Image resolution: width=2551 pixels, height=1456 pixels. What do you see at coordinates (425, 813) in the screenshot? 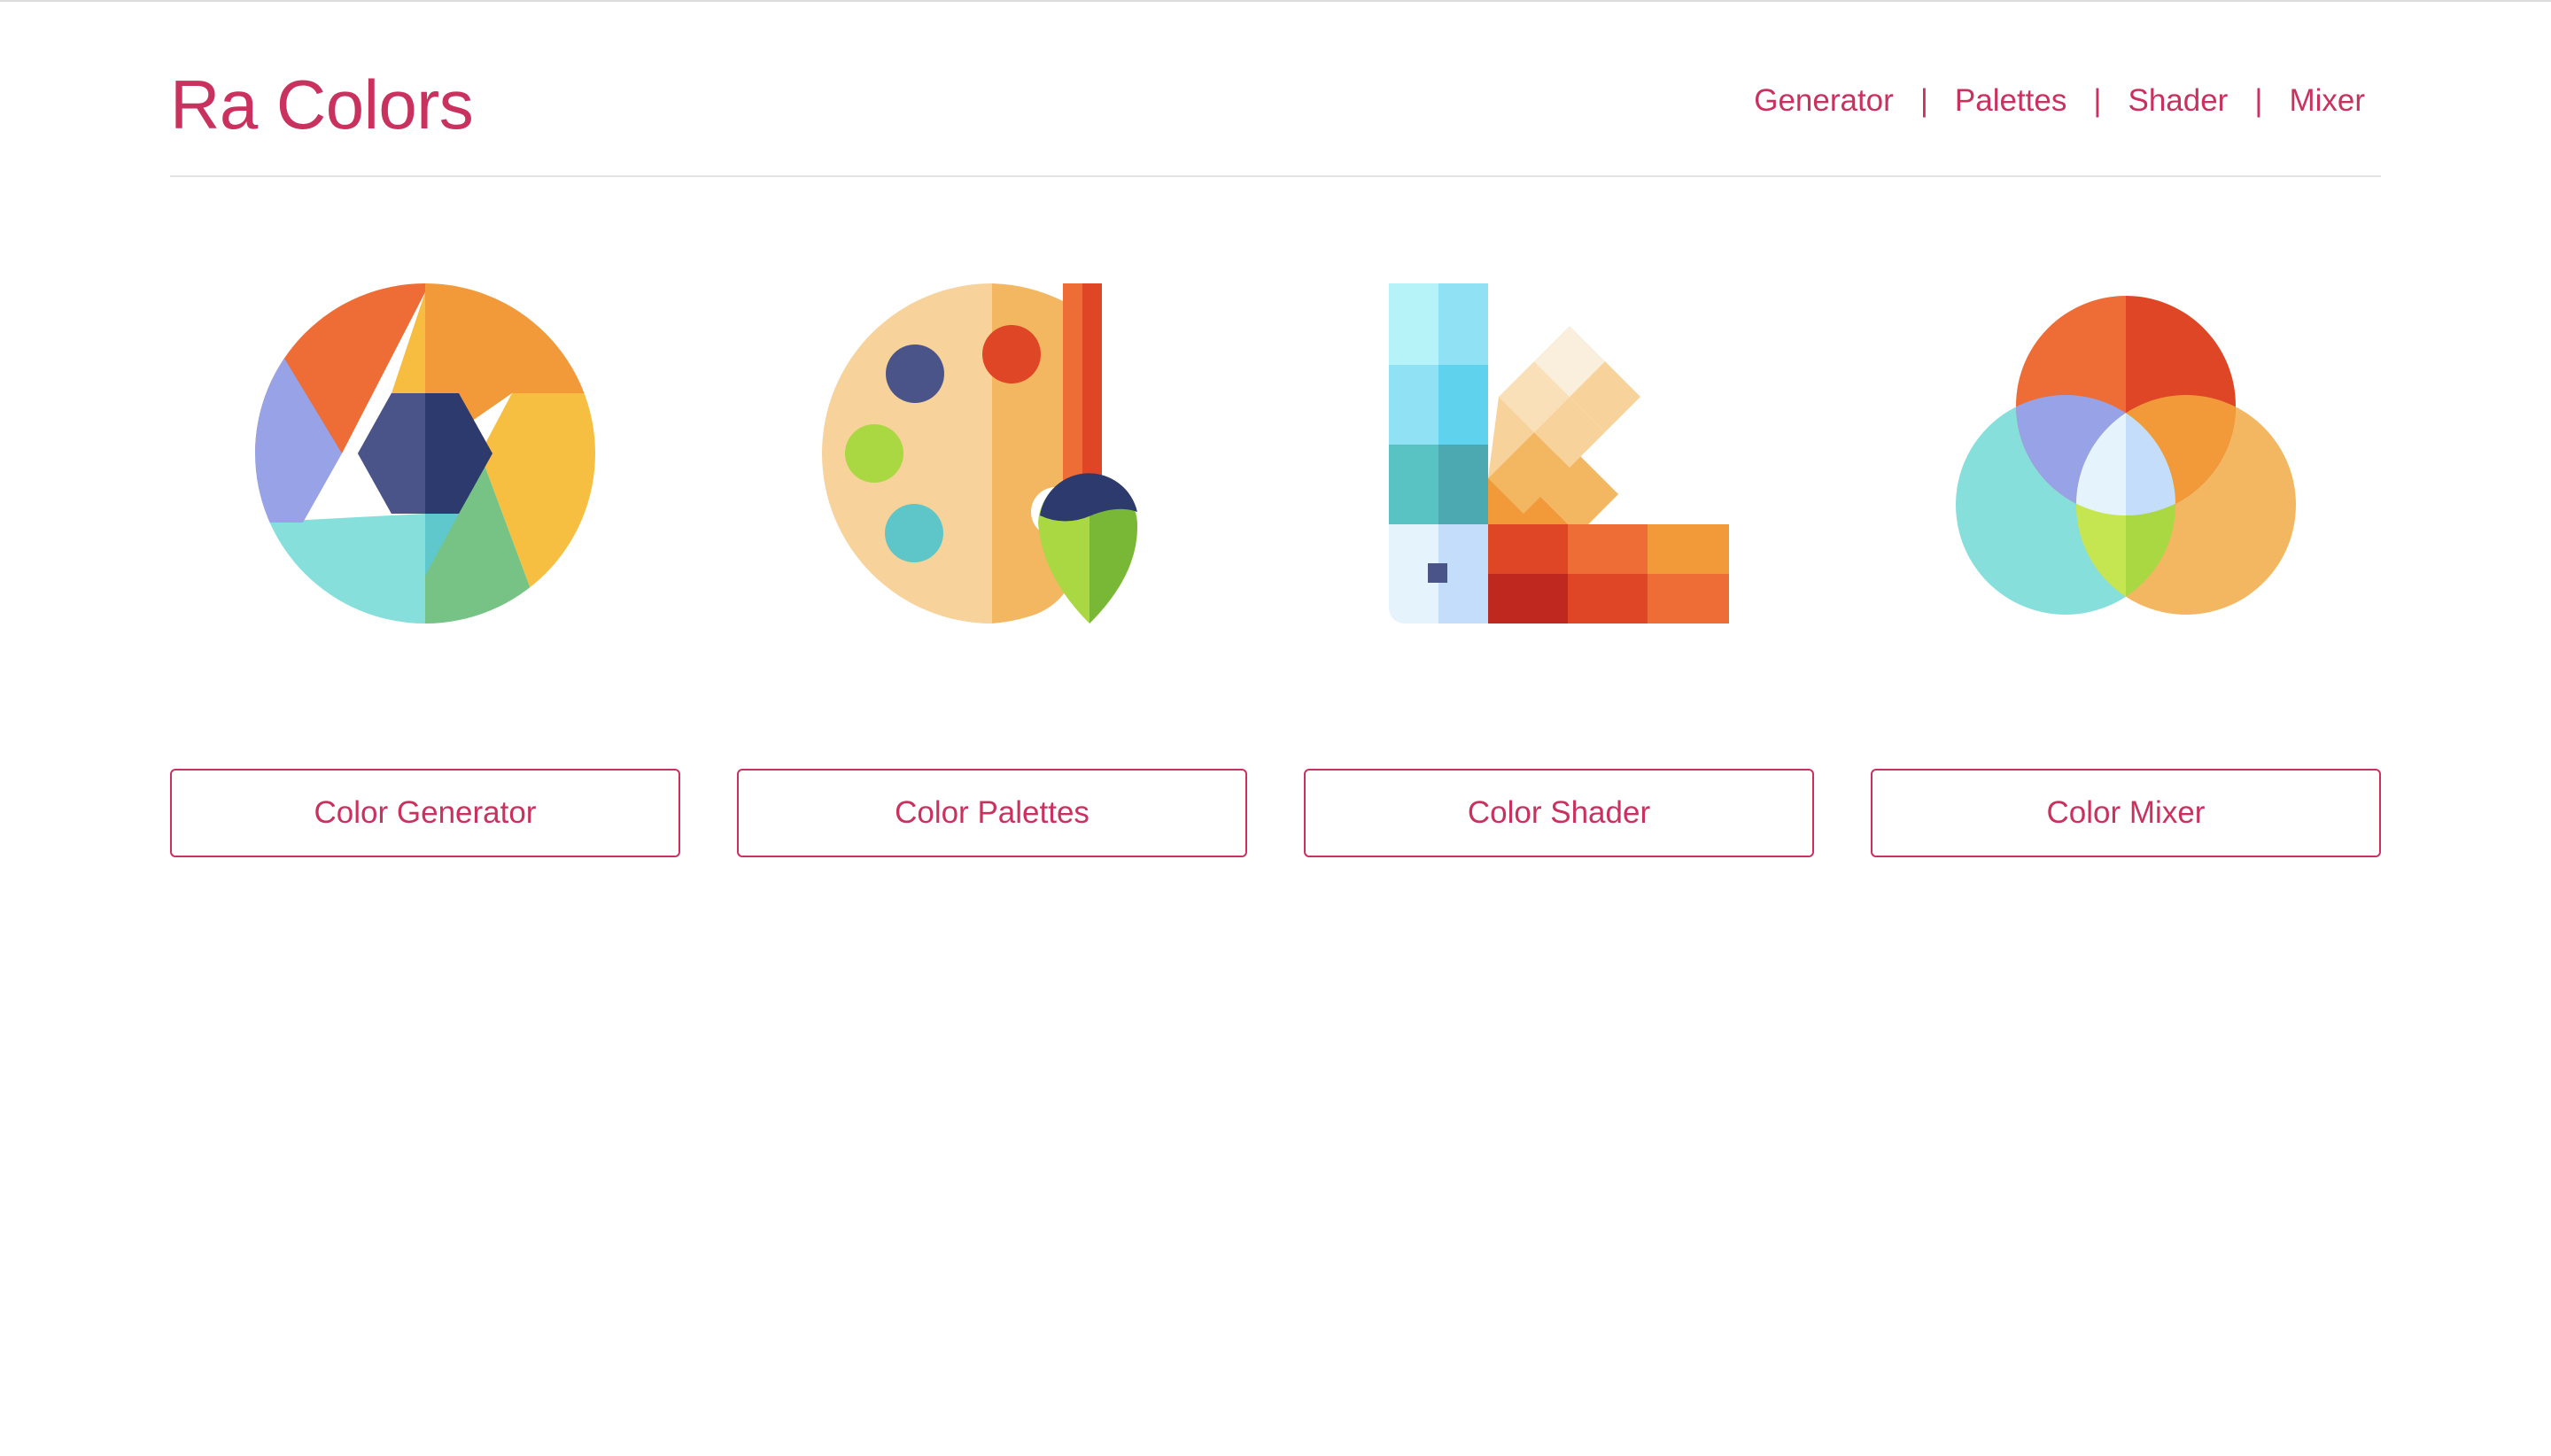
I see `color-generator-button: Color Generator` at bounding box center [425, 813].